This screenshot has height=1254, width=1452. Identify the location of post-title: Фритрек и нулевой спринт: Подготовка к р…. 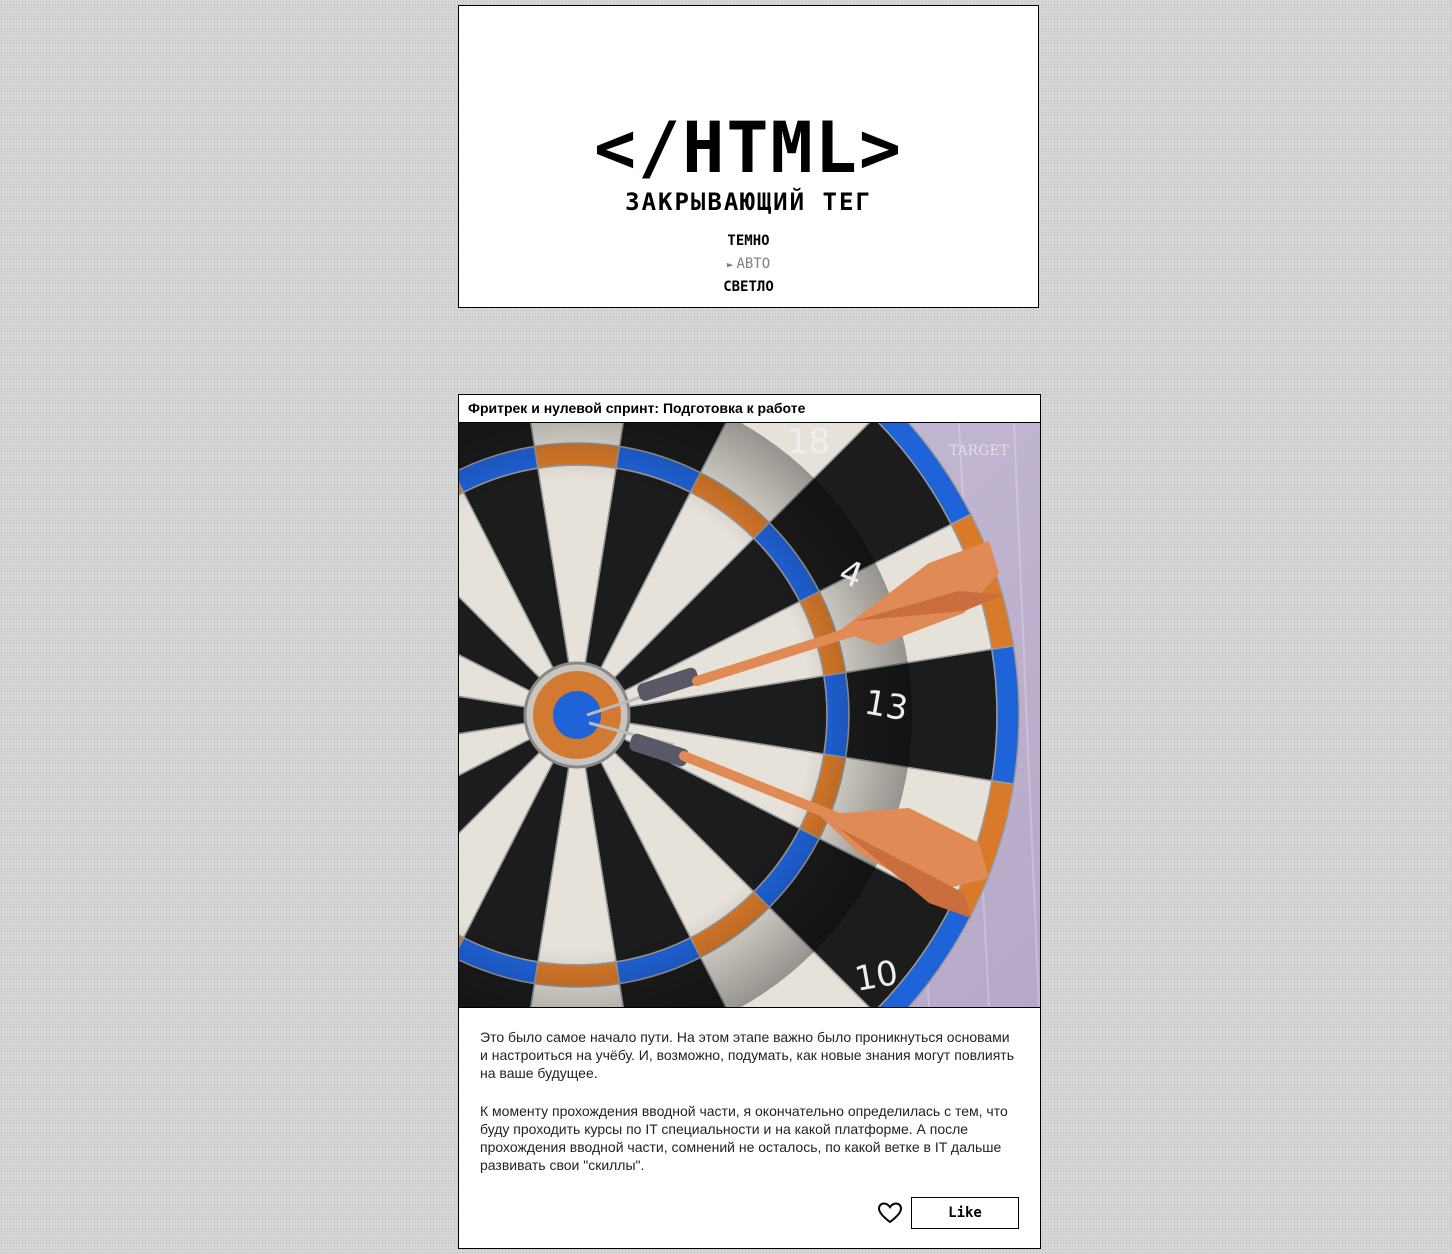
(749, 409).